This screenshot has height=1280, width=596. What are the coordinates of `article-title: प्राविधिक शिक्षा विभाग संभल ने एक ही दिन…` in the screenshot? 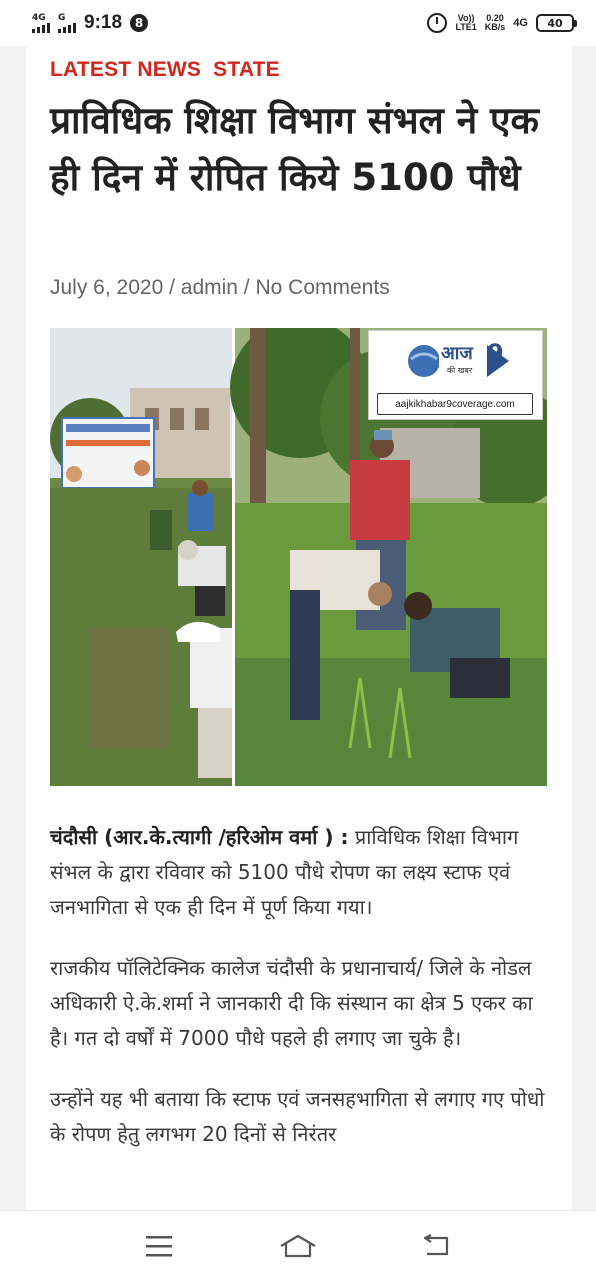 It's located at (294, 149).